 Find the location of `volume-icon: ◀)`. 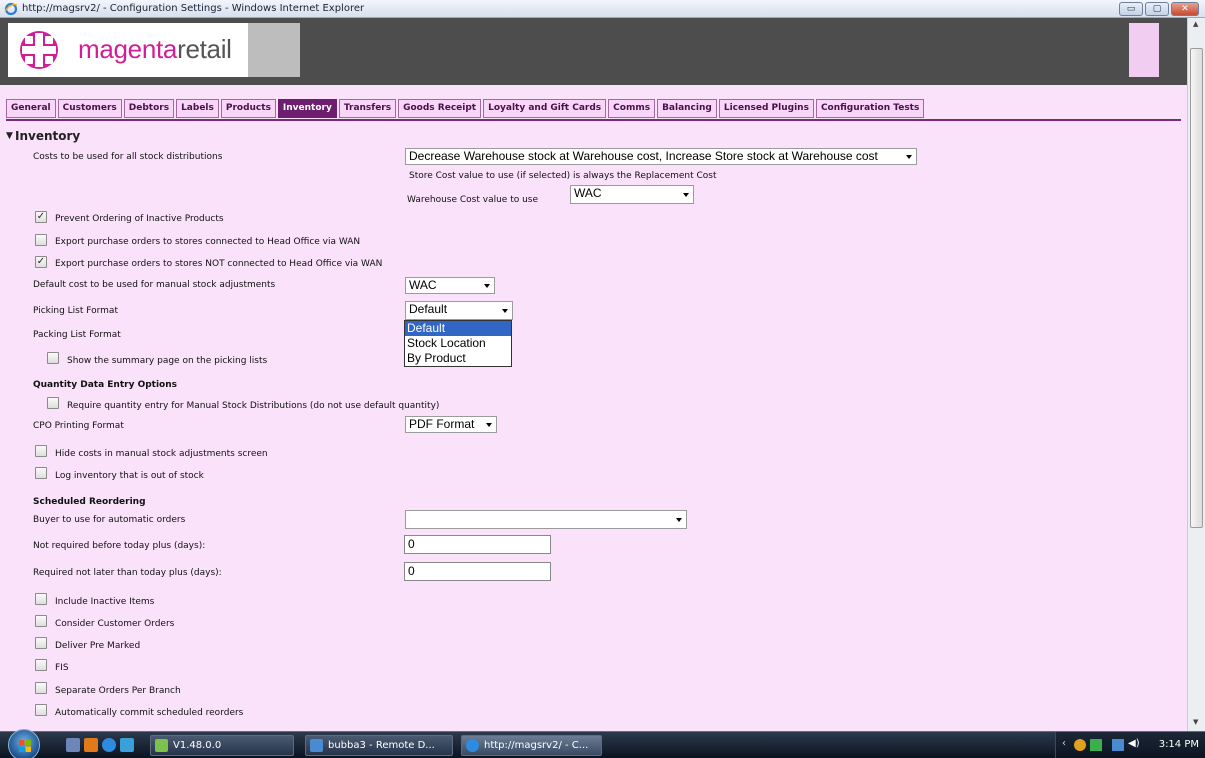

volume-icon: ◀) is located at coordinates (1134, 744).